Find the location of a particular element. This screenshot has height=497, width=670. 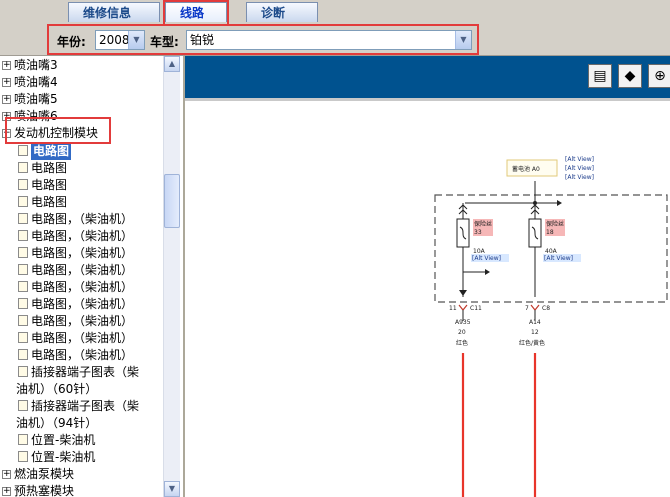

fuse-1-number: 33 is located at coordinates (478, 232).